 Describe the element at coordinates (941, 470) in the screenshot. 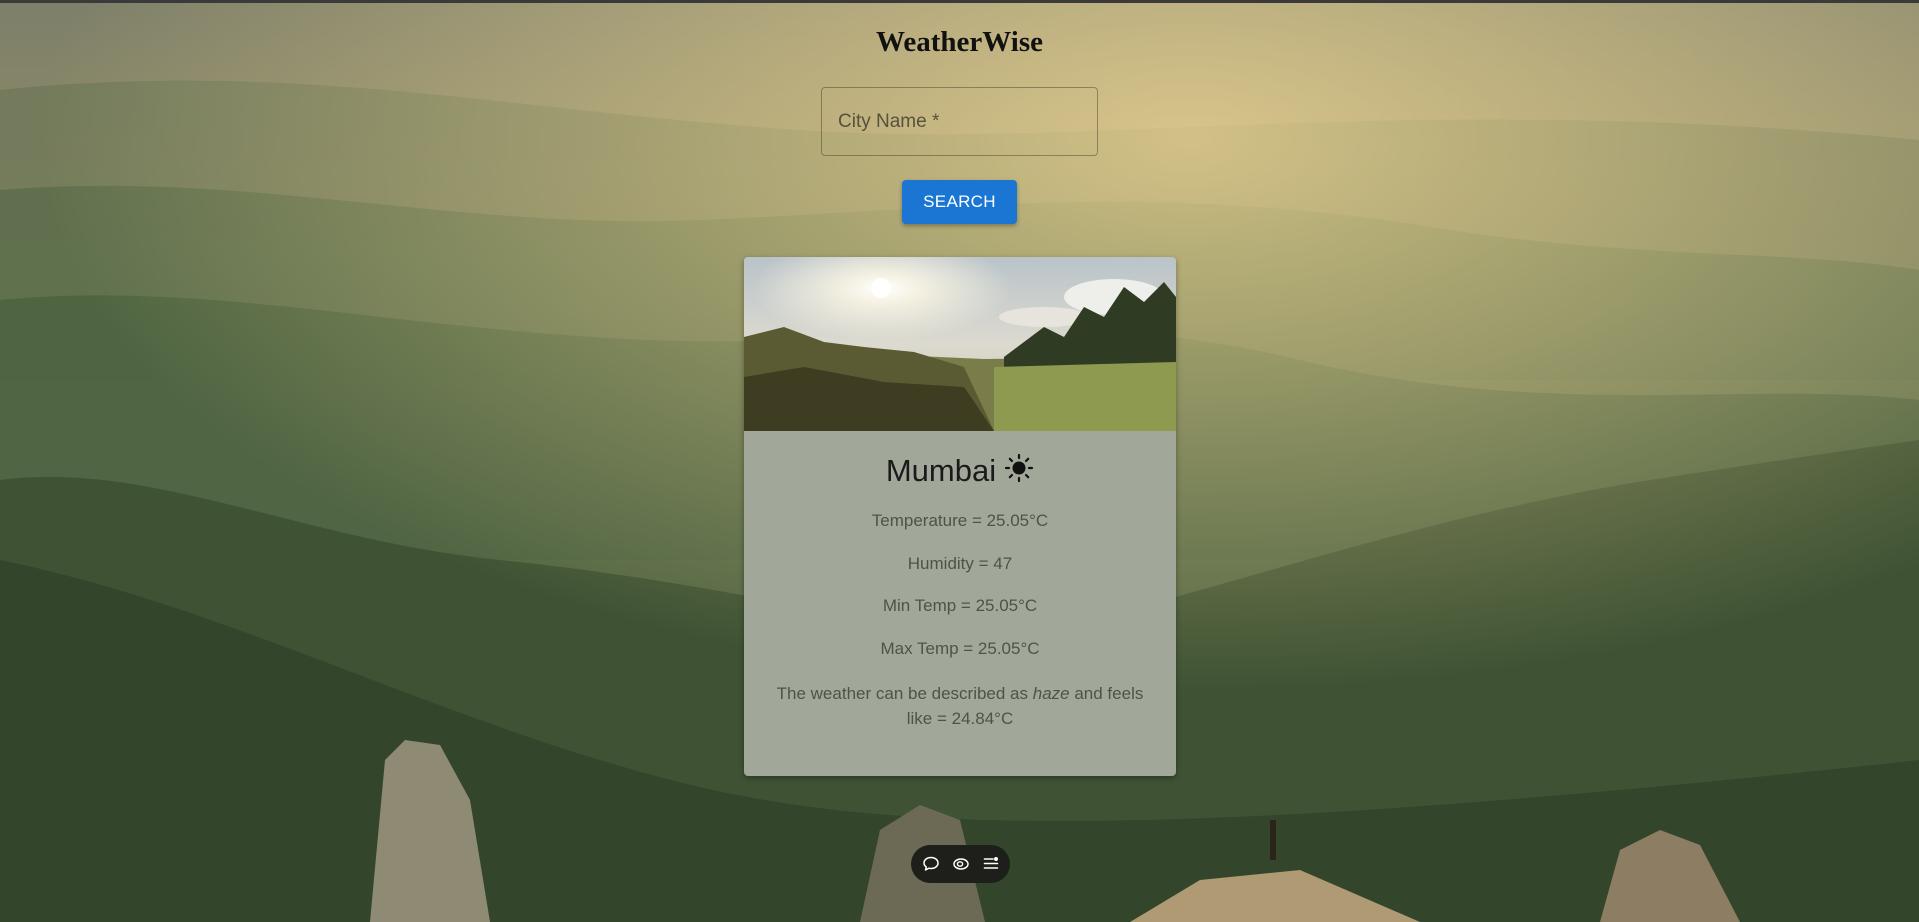

I see `city-name: Mumbai` at that location.